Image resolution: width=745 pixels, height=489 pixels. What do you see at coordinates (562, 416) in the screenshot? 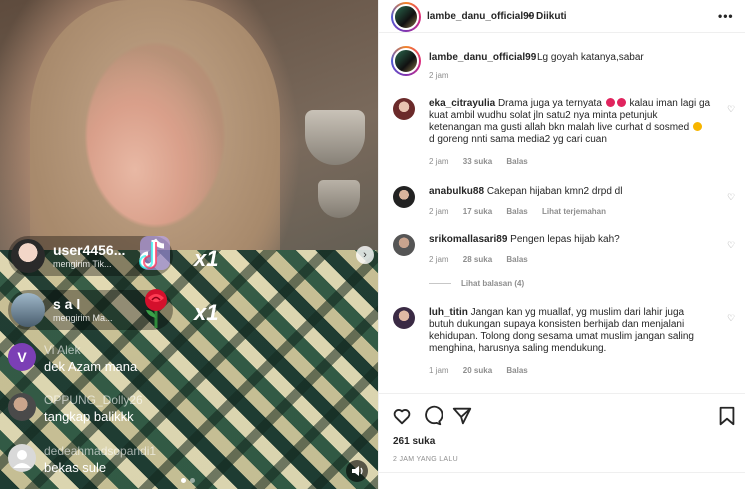
I see `post-action-bar` at bounding box center [562, 416].